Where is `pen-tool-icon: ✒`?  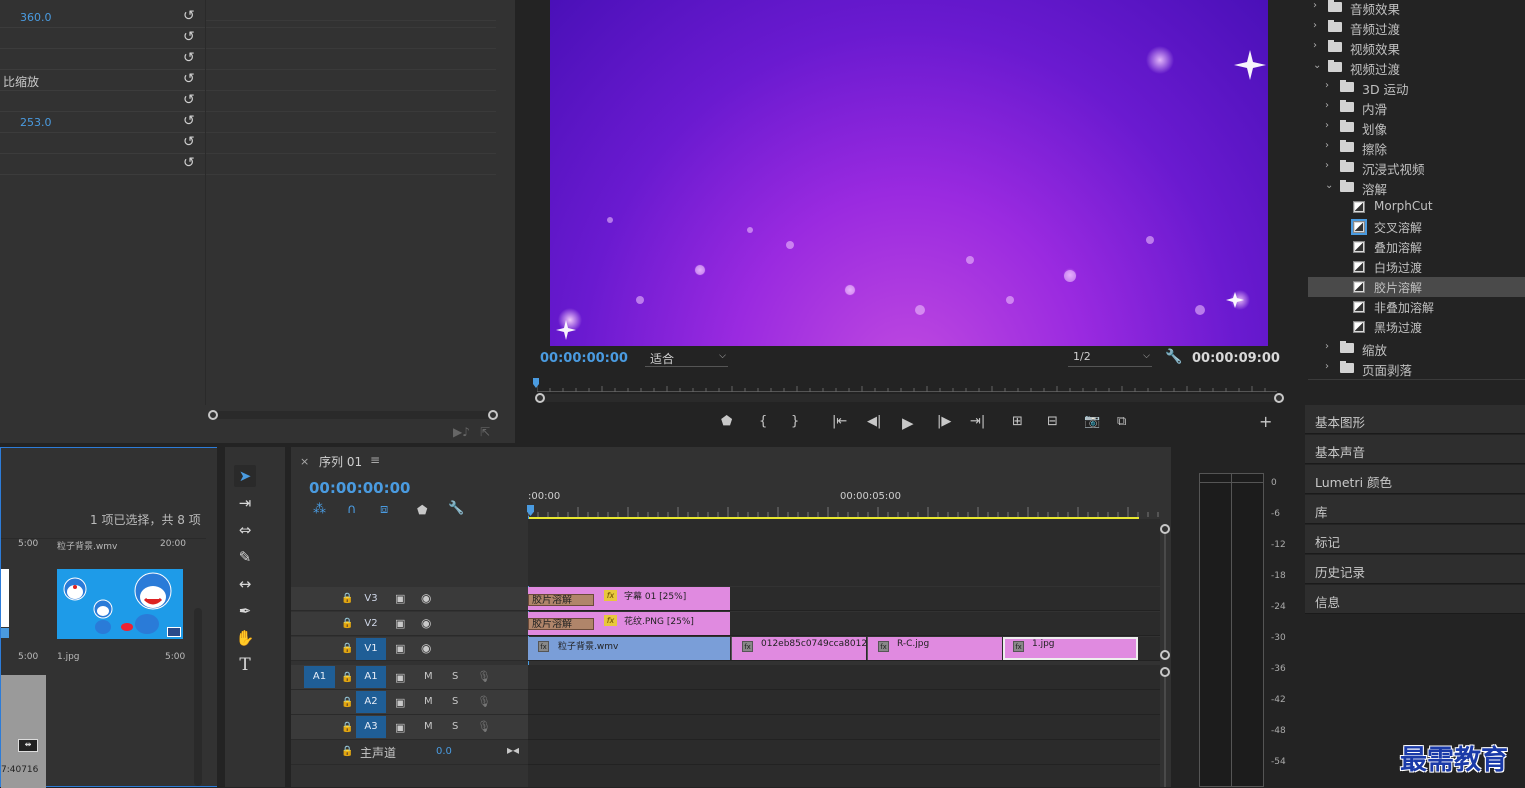 pen-tool-icon: ✒ is located at coordinates (245, 611).